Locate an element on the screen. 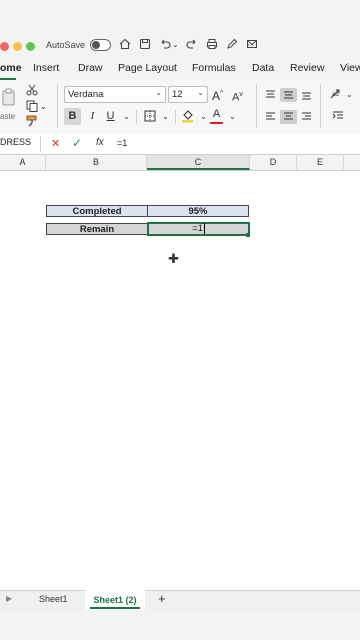 The width and height of the screenshot is (360, 640). font-color-dropdown-chevron-icon: ⌄ is located at coordinates (232, 116).